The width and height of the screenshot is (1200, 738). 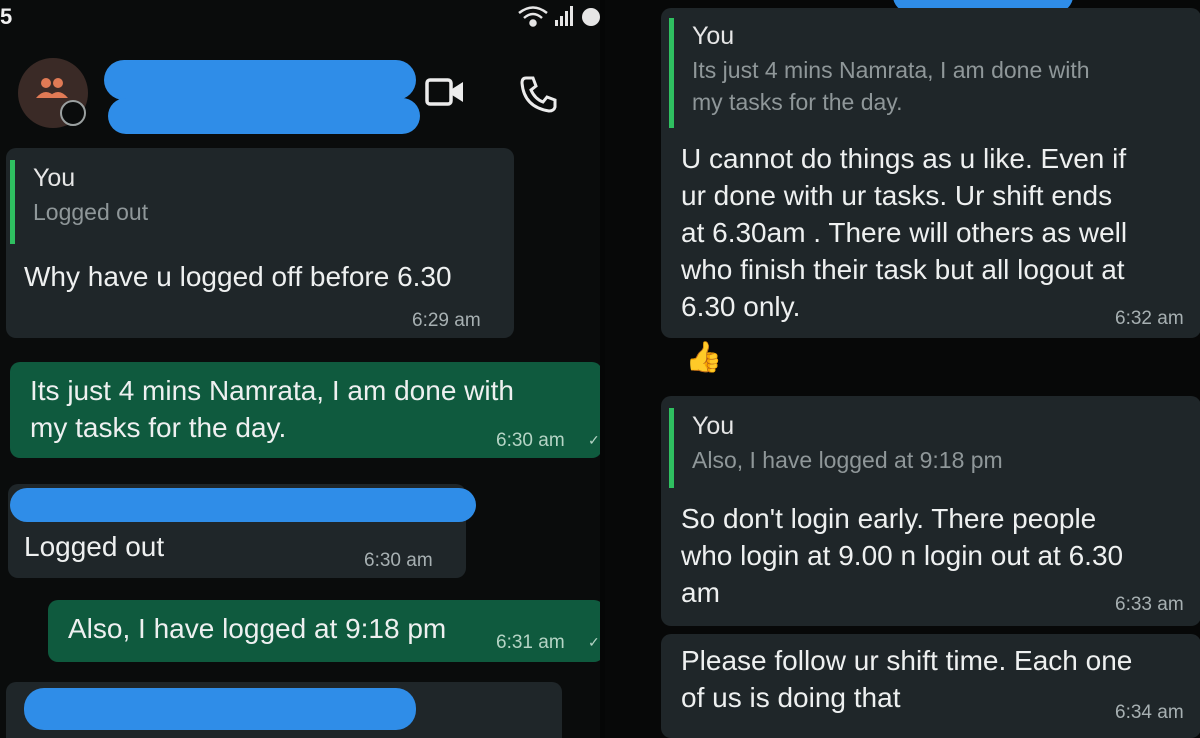 What do you see at coordinates (245, 202) in the screenshot?
I see `quoted-reply: You Logged out` at bounding box center [245, 202].